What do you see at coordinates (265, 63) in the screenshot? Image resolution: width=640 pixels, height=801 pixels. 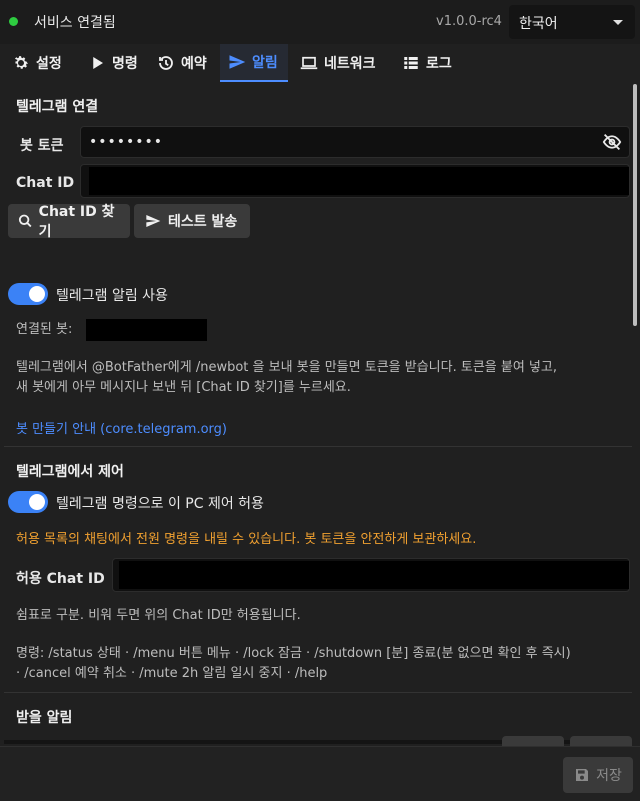 I see `tab-notifications-label: 알림` at bounding box center [265, 63].